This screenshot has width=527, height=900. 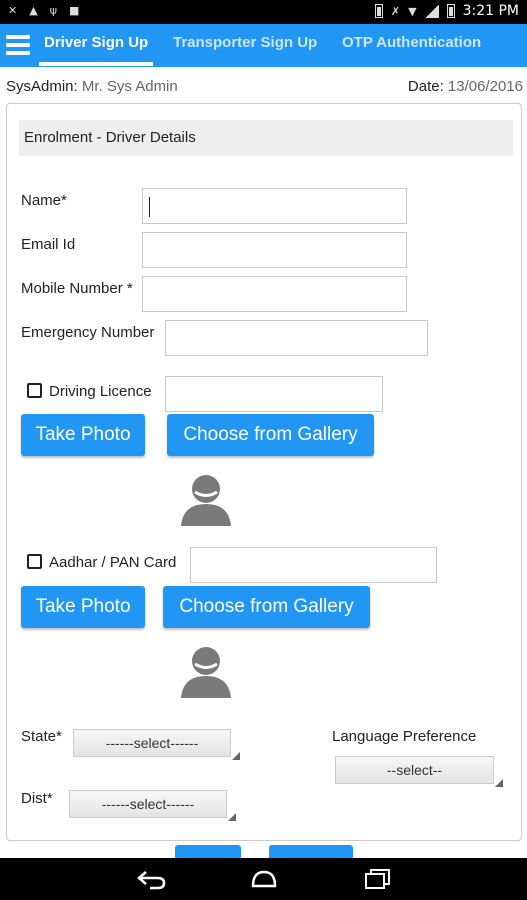 I want to click on active-tab-indicator, so click(x=96, y=64).